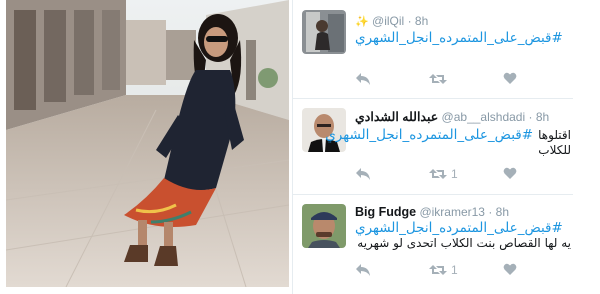 This screenshot has width=600, height=294. What do you see at coordinates (385, 212) in the screenshot?
I see `display-name: Big Fudge` at bounding box center [385, 212].